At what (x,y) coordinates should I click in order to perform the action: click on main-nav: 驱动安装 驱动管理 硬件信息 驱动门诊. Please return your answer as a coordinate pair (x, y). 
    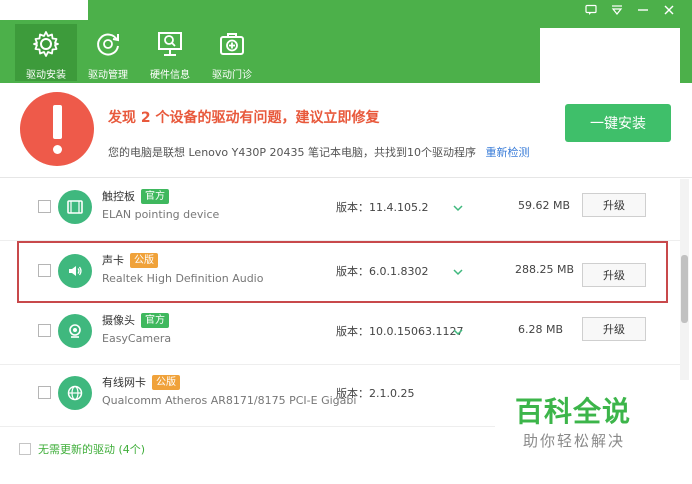
    Looking at the image, I should click on (139, 52).